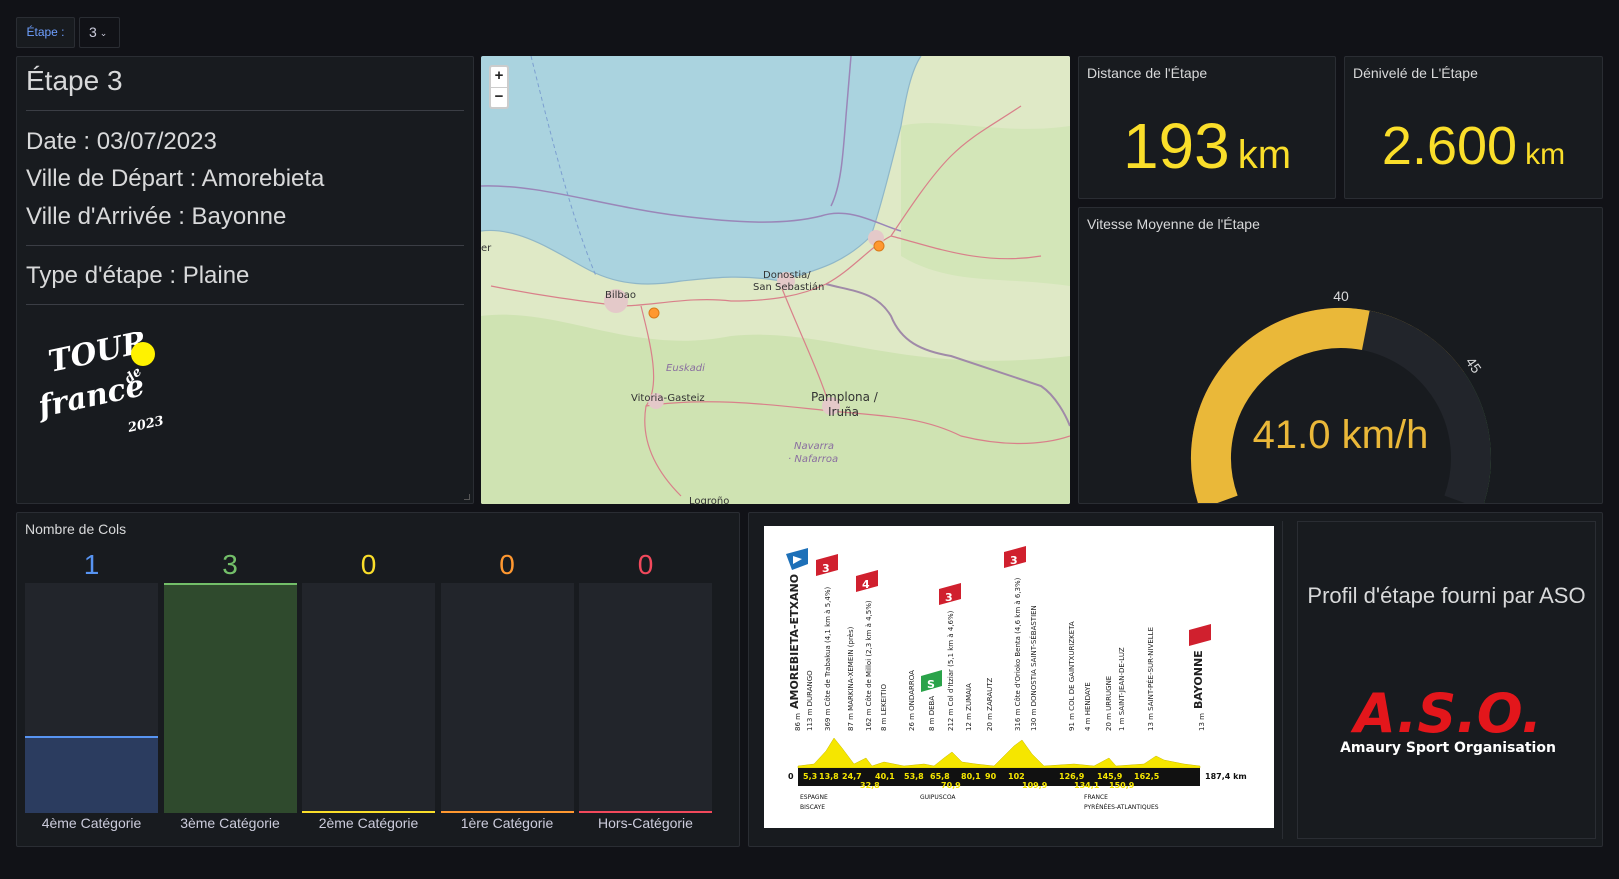  I want to click on stage-date: Date : 03/07/2023, so click(121, 141).